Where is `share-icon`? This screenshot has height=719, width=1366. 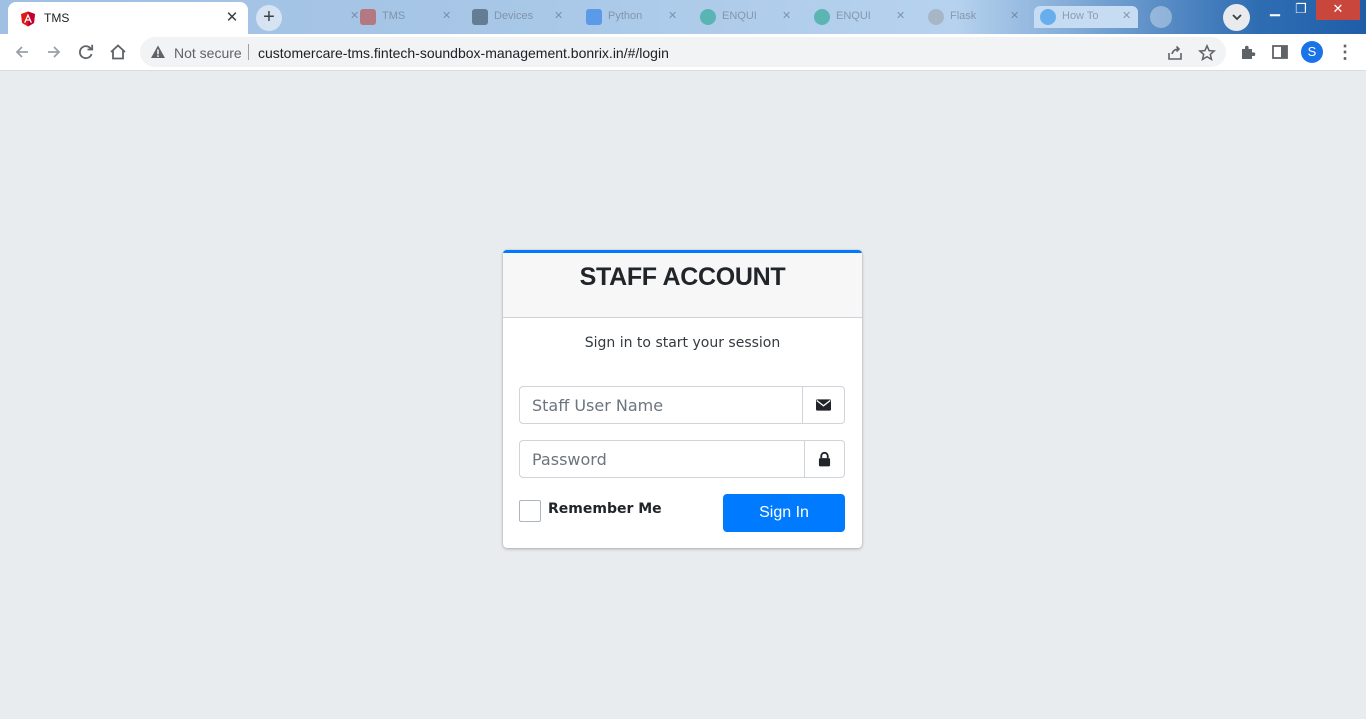 share-icon is located at coordinates (1175, 53).